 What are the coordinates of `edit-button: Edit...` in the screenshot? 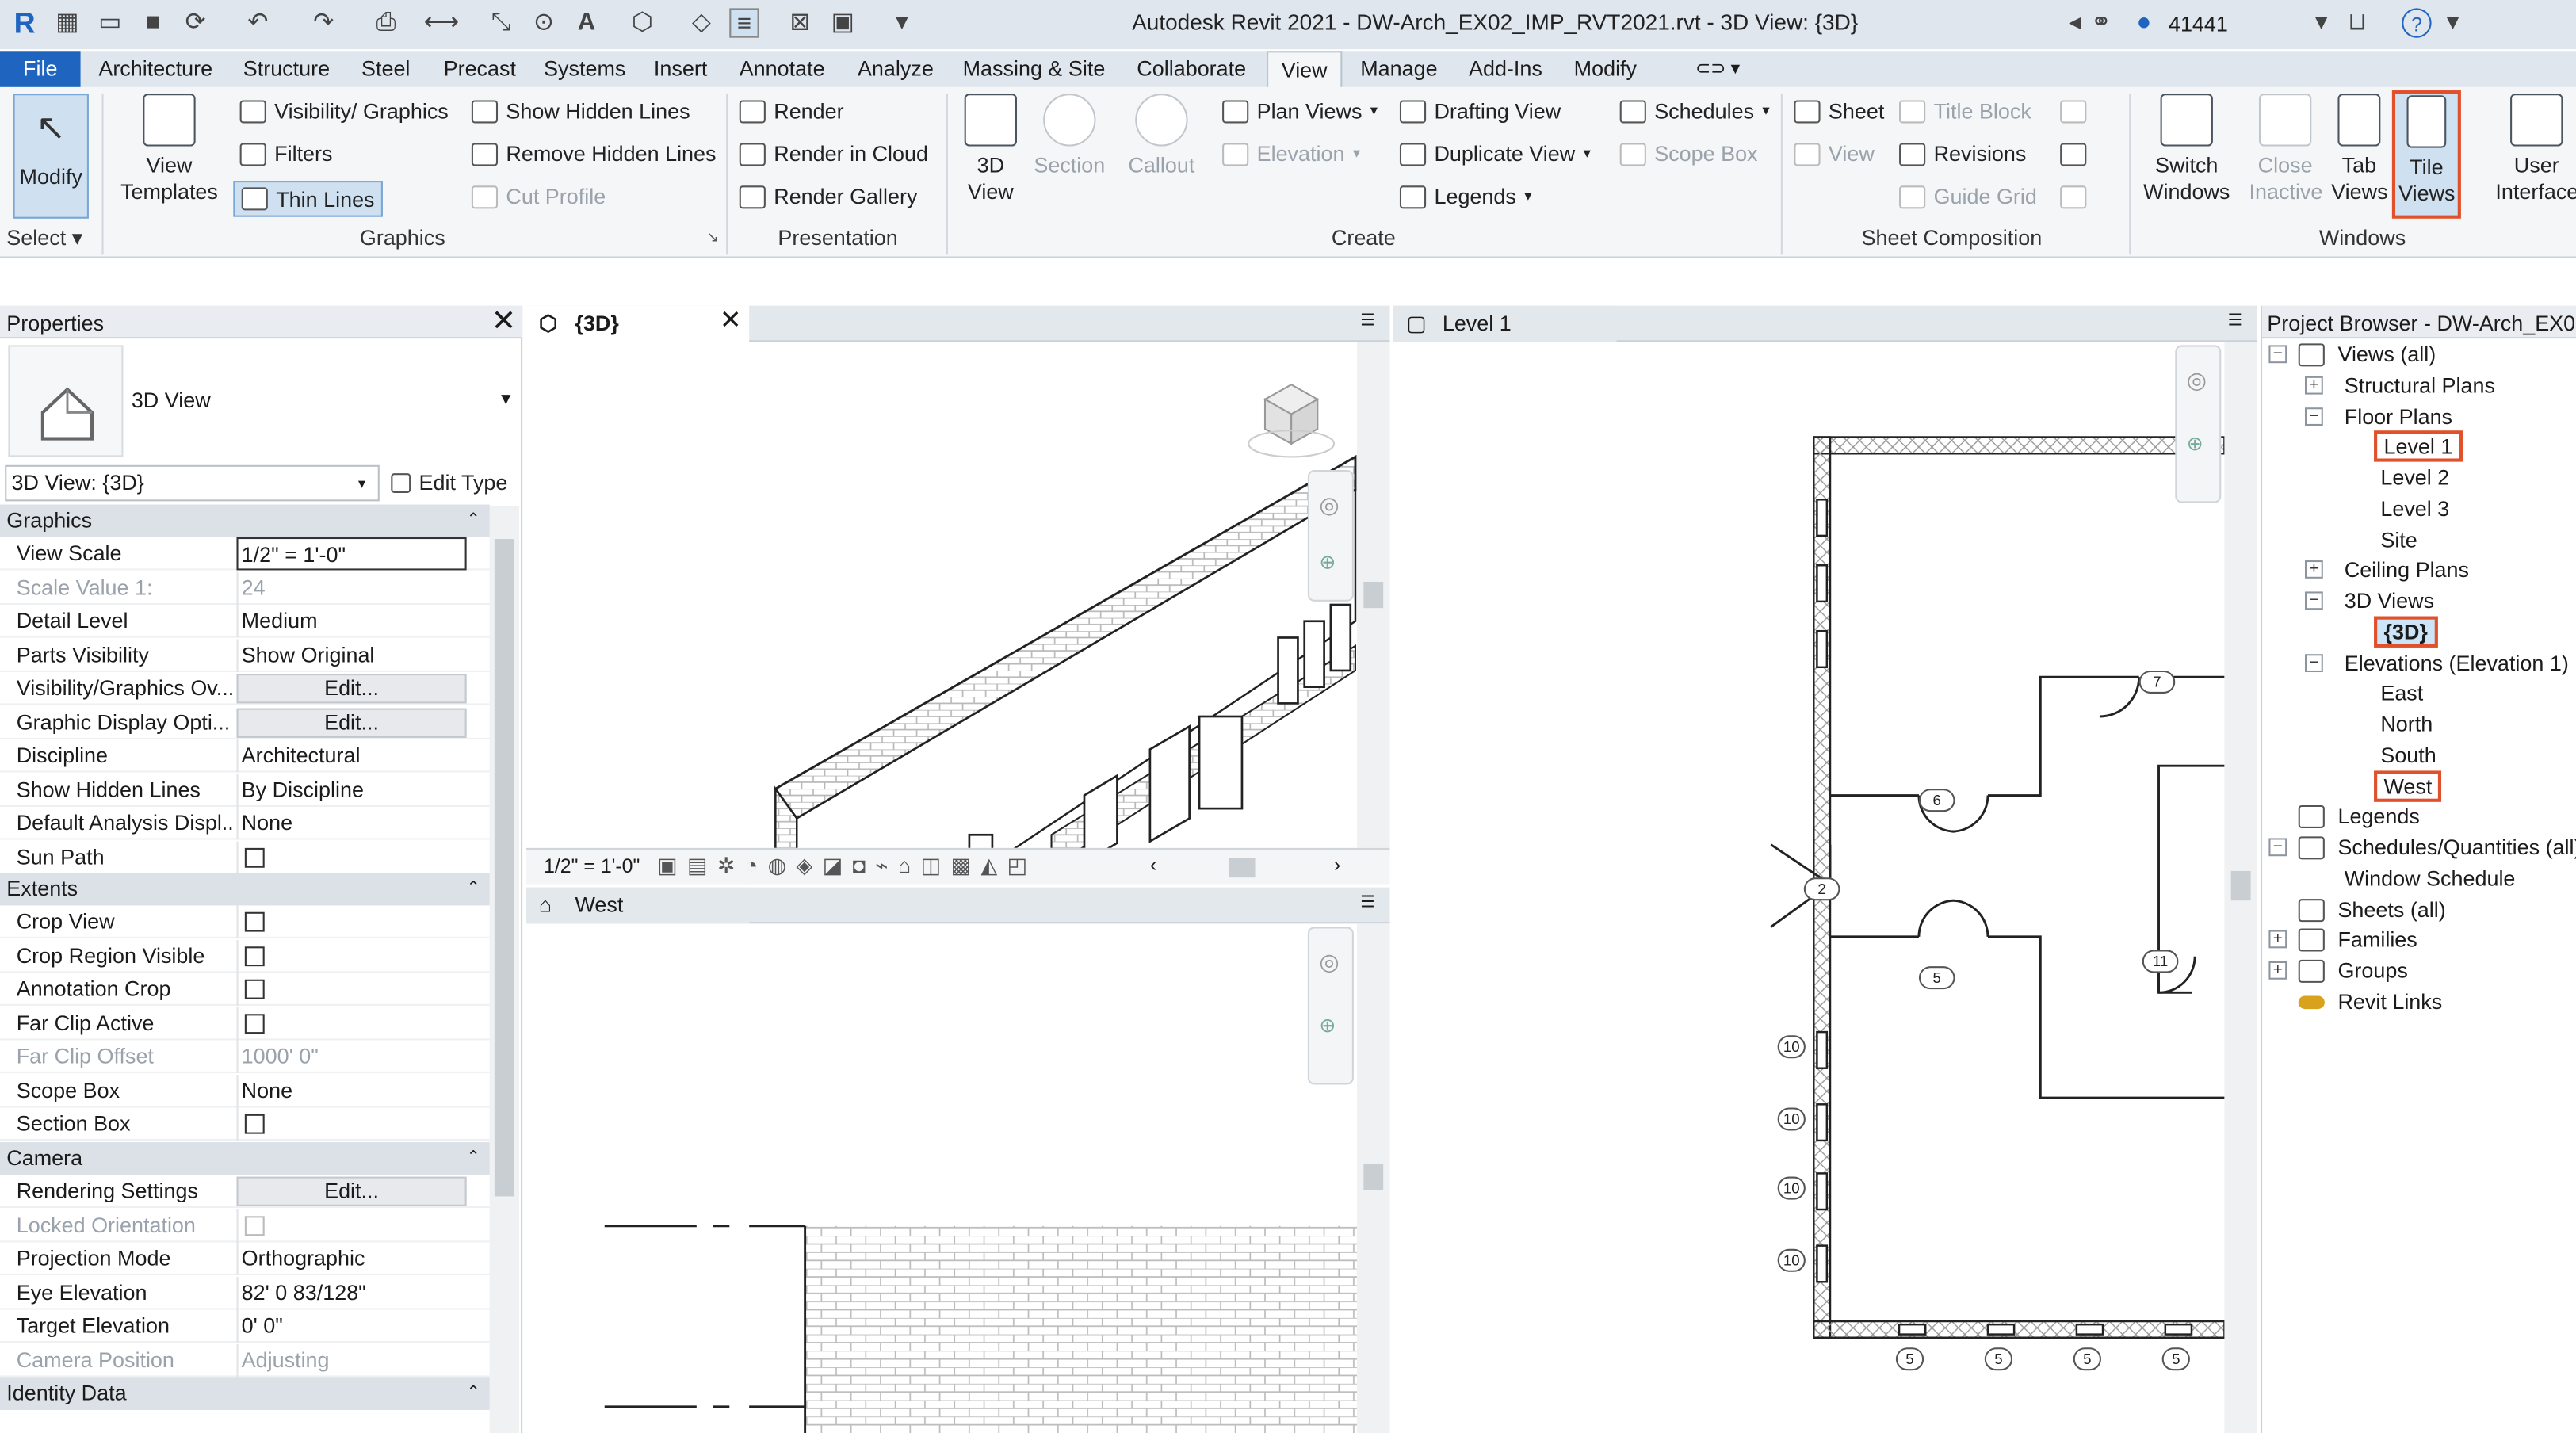 It's located at (351, 689).